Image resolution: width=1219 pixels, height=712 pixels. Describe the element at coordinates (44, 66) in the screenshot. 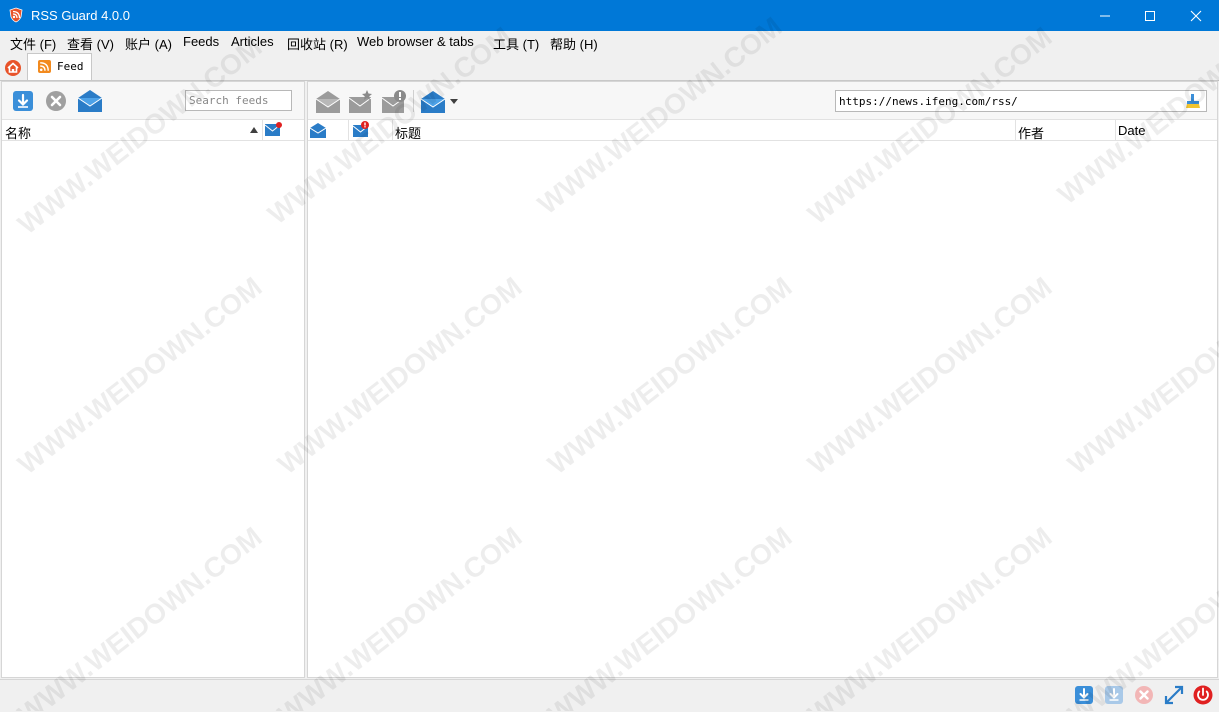

I see `rss-icon` at that location.